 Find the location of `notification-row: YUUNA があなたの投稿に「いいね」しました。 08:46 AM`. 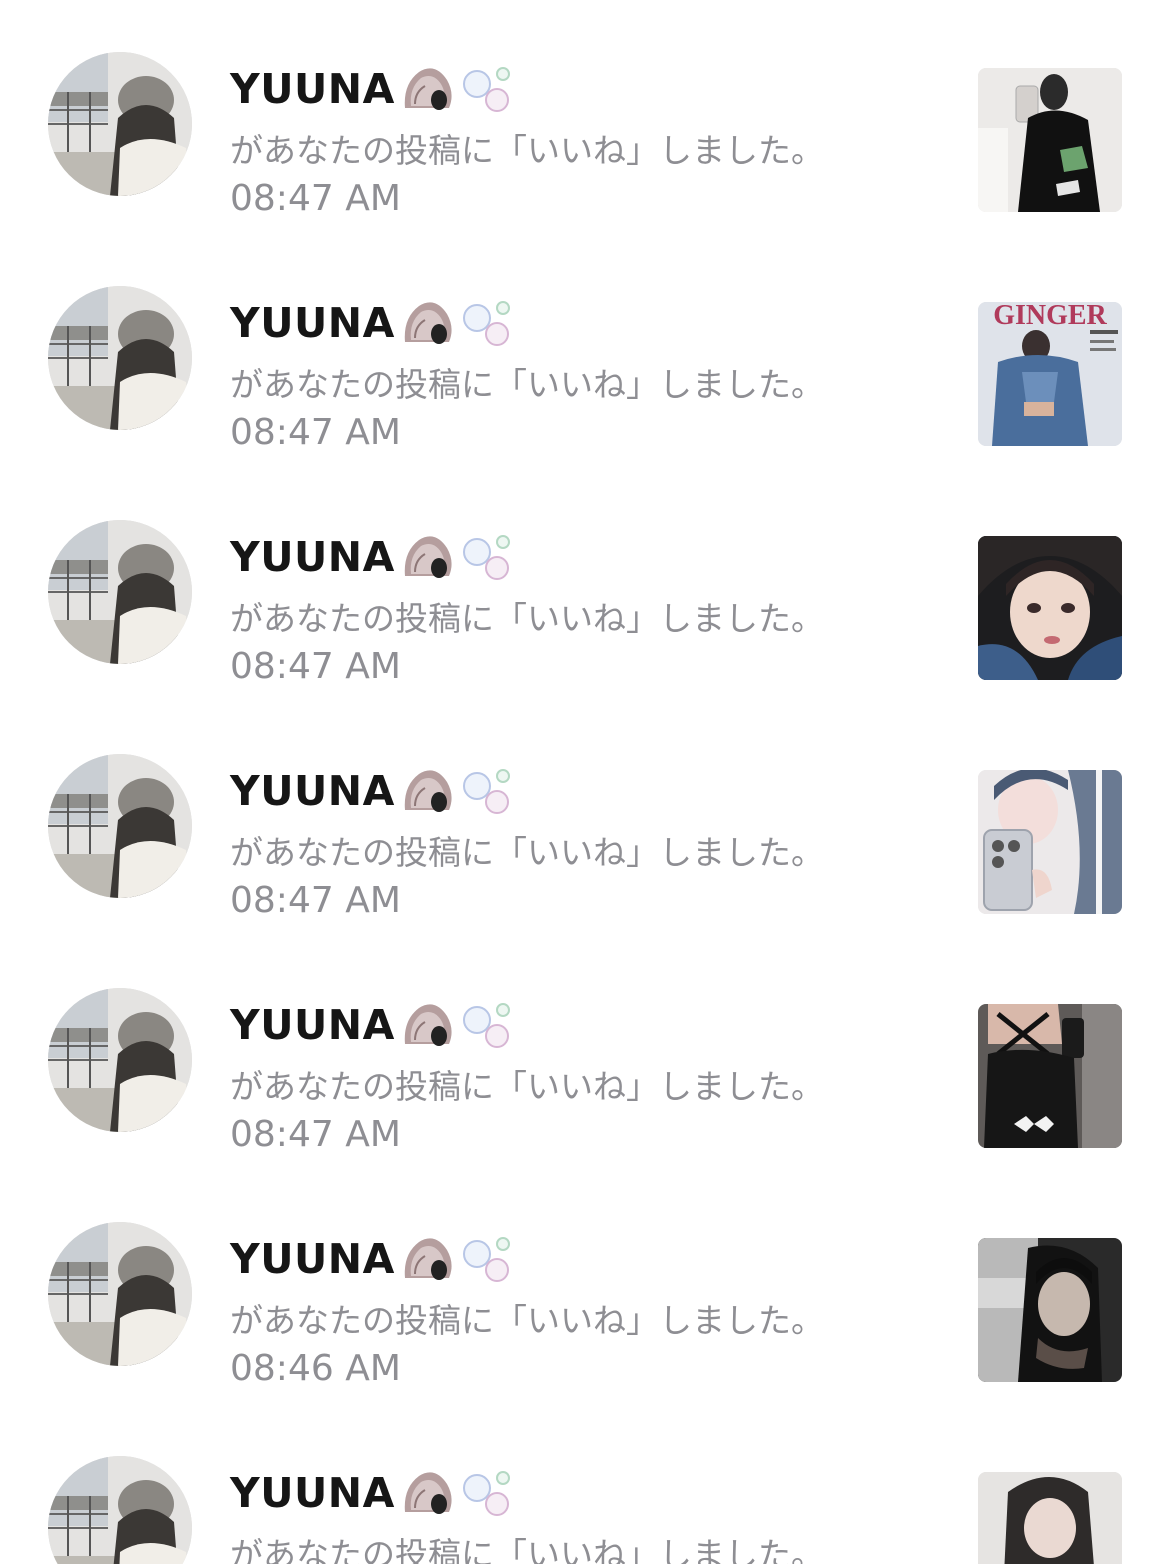

notification-row: YUUNA があなたの投稿に「いいね」しました。 08:46 AM is located at coordinates (585, 1287).